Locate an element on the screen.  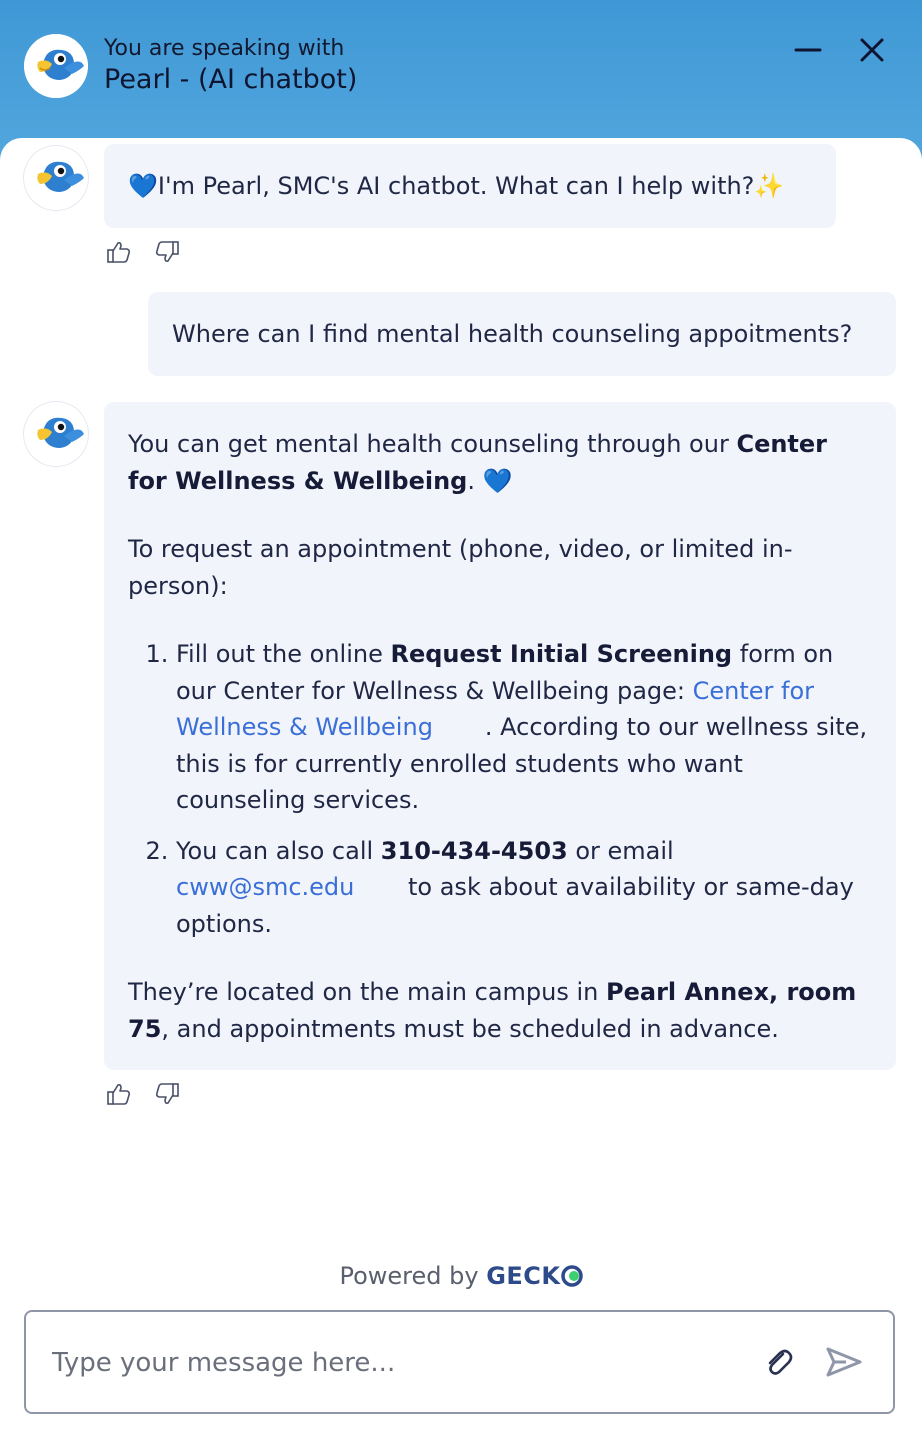
email-link: cww@smc.edu is located at coordinates (265, 887).